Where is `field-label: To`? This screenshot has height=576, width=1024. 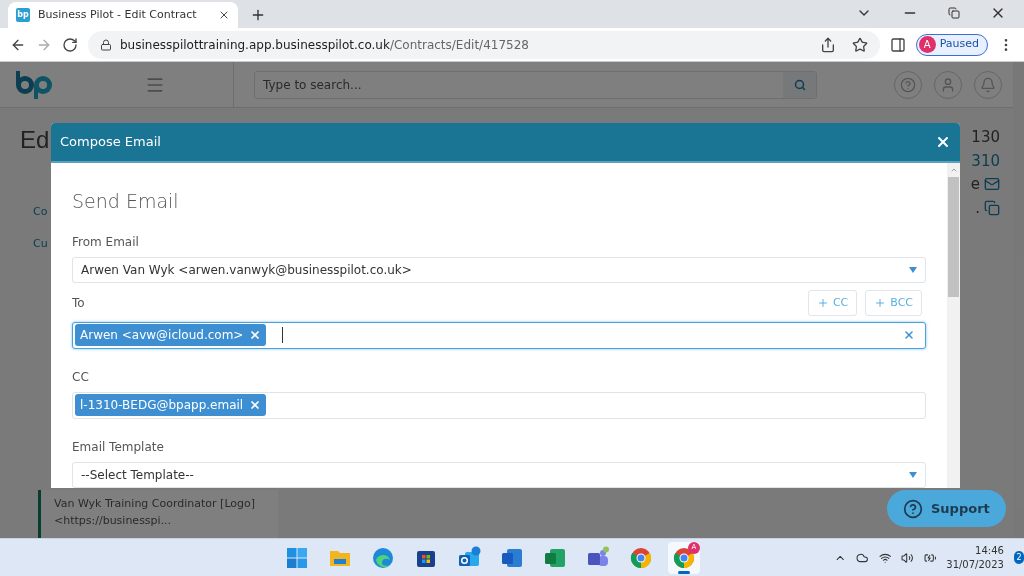
field-label: To is located at coordinates (79, 303).